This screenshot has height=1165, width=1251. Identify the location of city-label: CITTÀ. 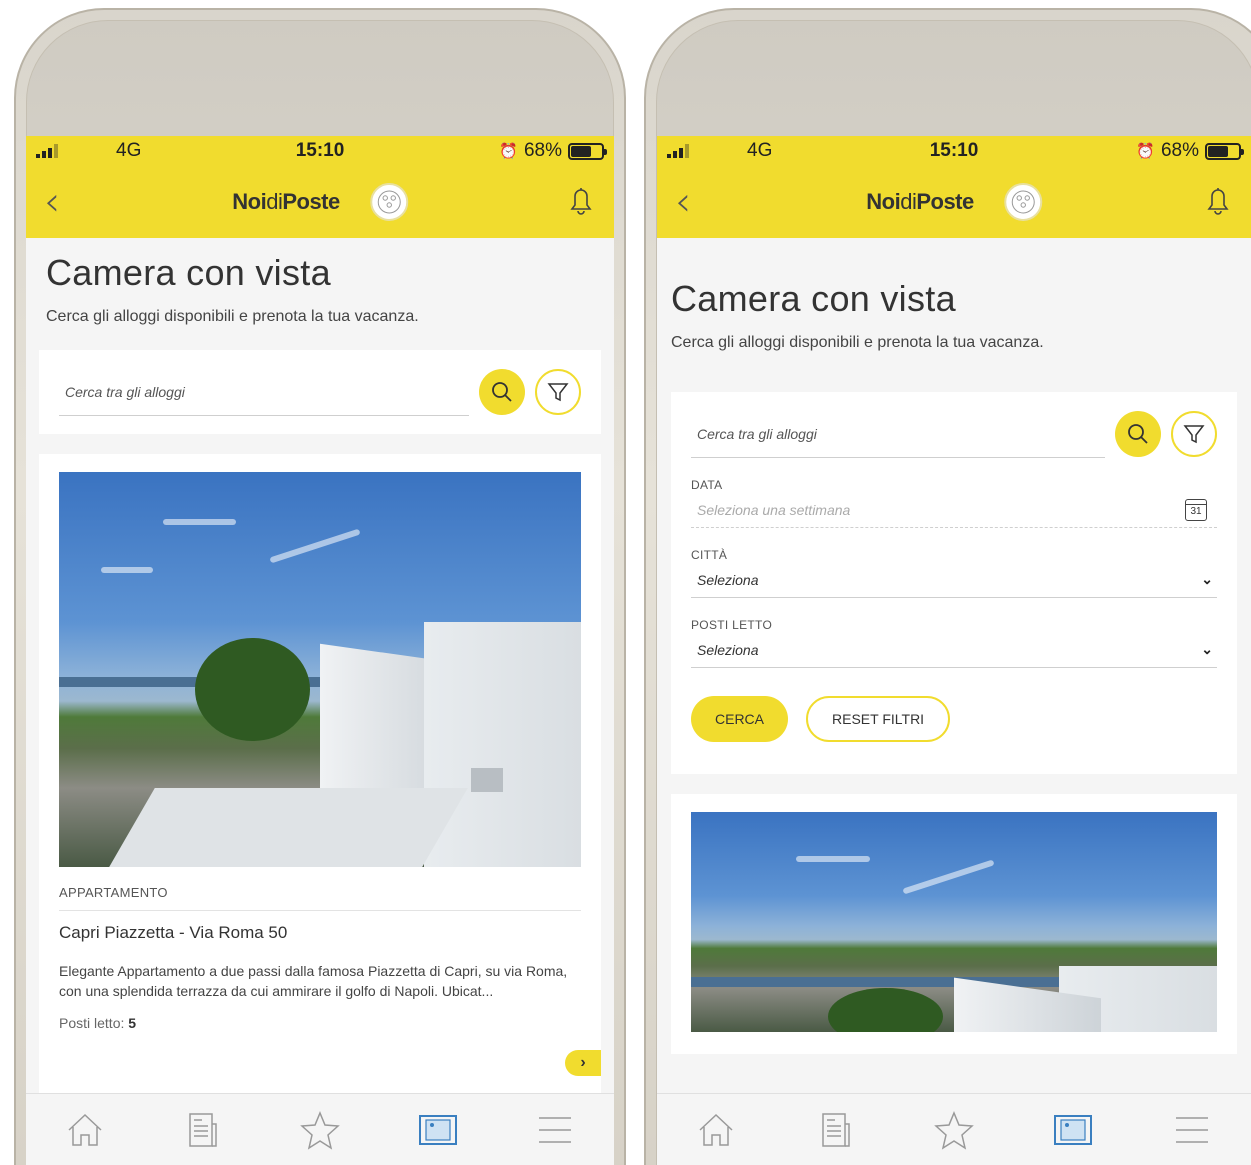
(709, 555).